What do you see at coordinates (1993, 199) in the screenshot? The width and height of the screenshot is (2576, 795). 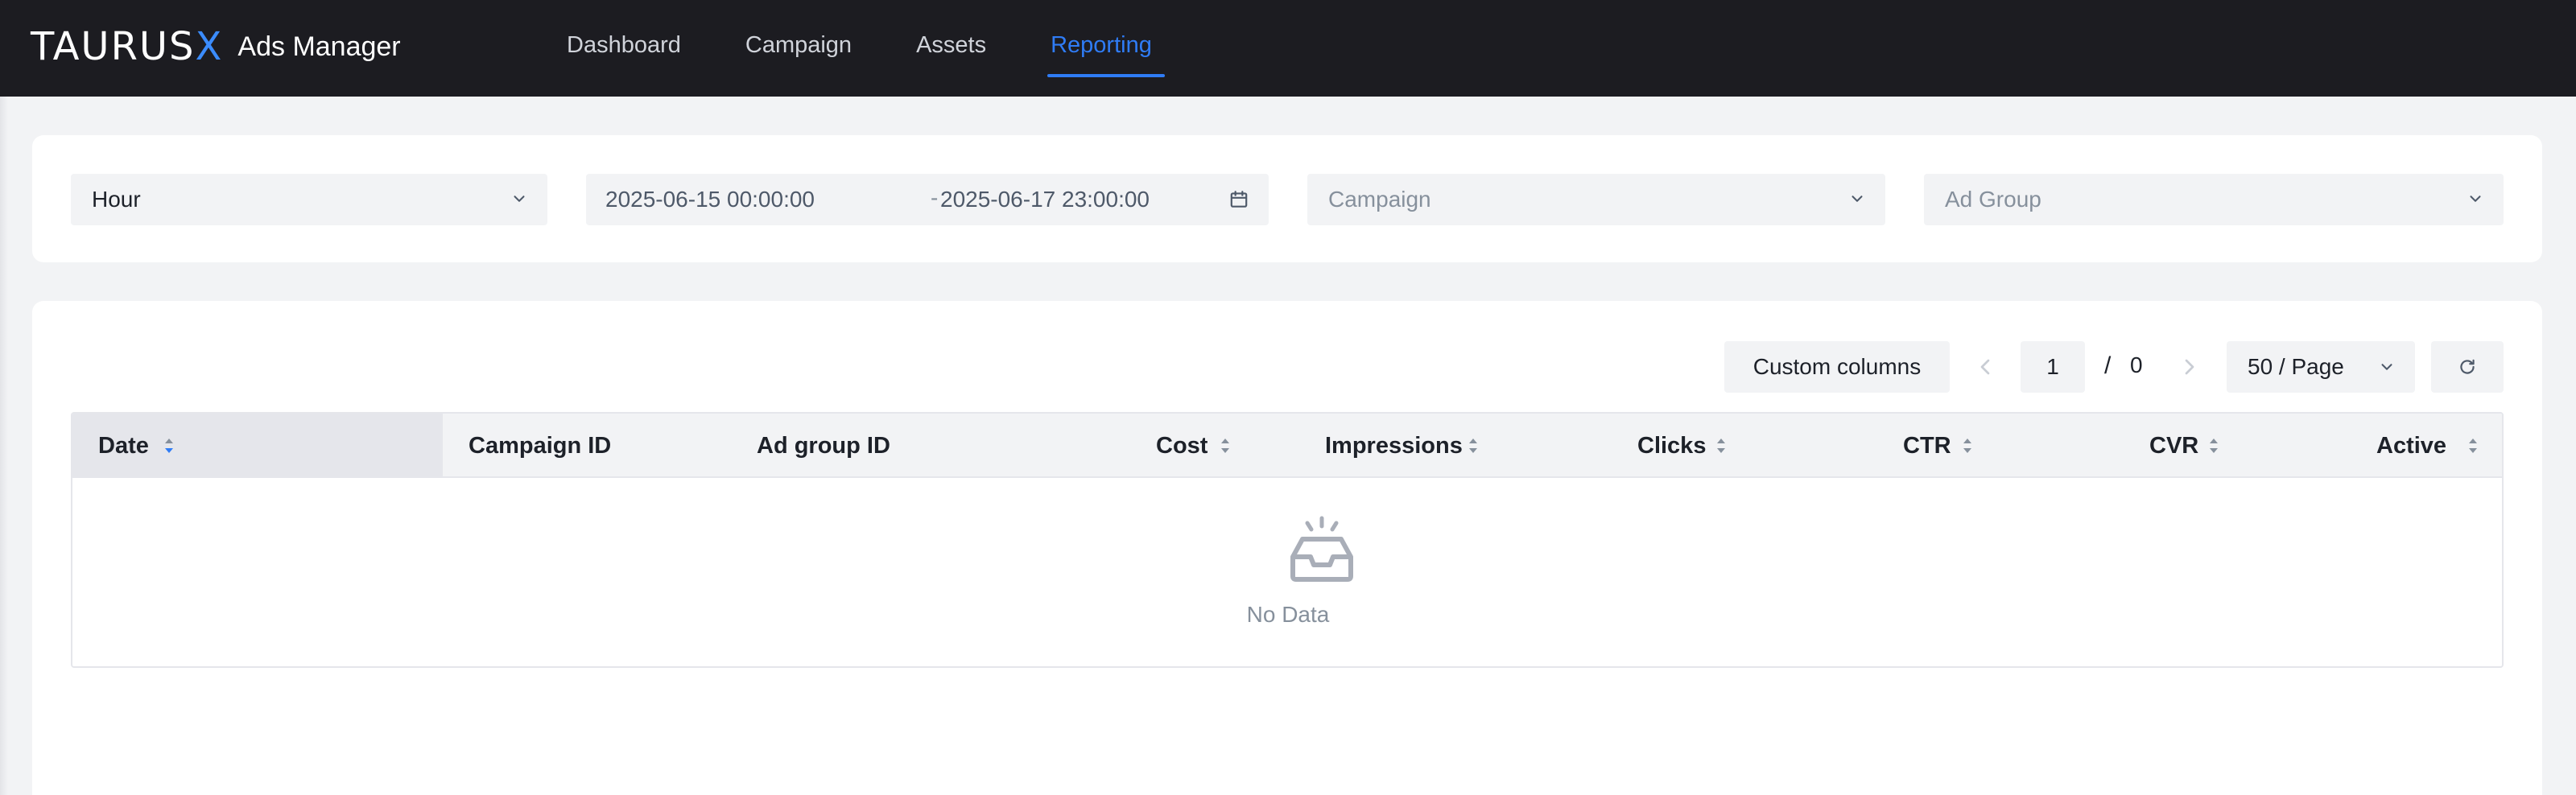 I see `ad-group-placeholder: Ad Group` at bounding box center [1993, 199].